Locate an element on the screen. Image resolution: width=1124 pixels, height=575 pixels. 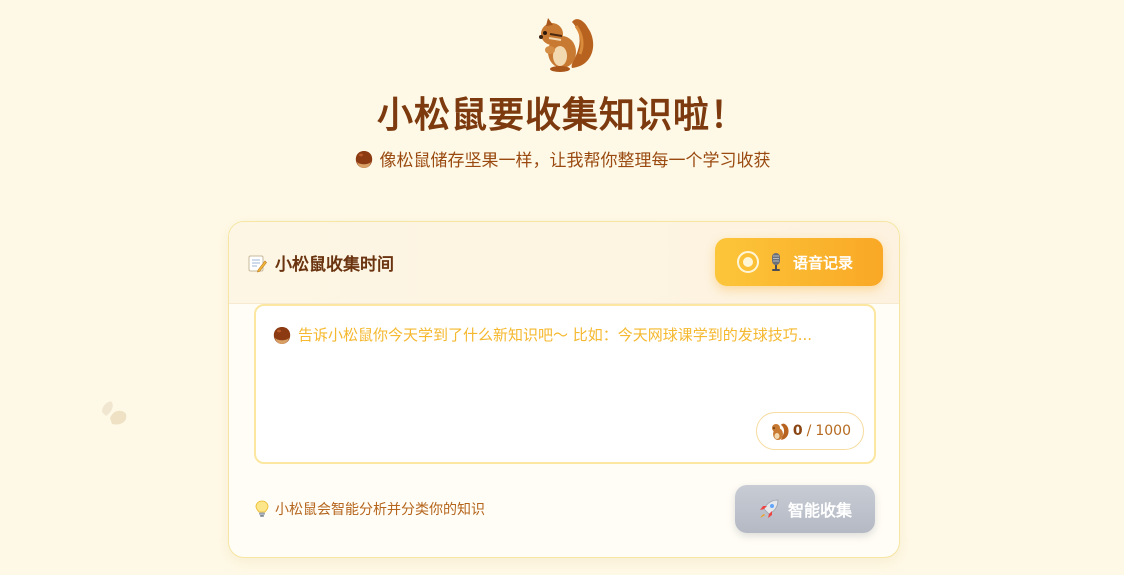
char-counter: 0 / 1000 is located at coordinates (809, 431).